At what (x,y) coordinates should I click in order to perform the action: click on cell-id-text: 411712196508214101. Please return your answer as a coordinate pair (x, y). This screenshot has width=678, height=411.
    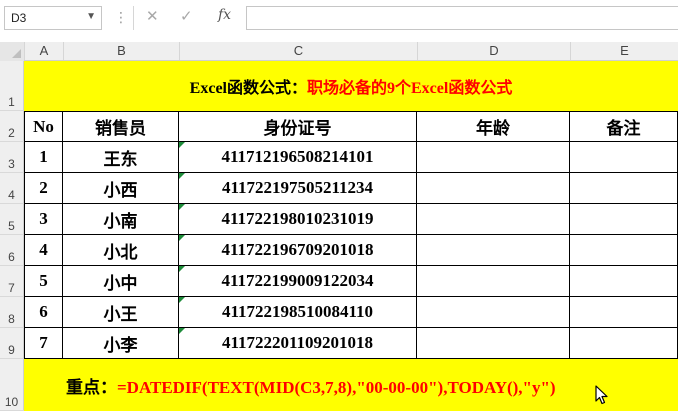
    Looking at the image, I should click on (297, 156).